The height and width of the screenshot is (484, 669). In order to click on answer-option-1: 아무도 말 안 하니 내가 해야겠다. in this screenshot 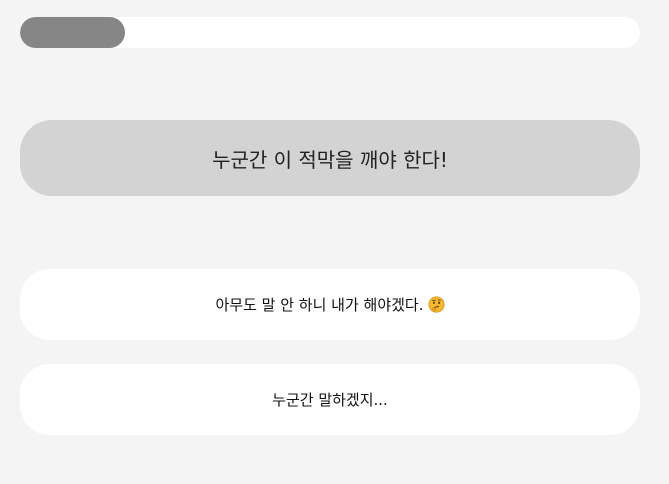, I will do `click(330, 304)`.